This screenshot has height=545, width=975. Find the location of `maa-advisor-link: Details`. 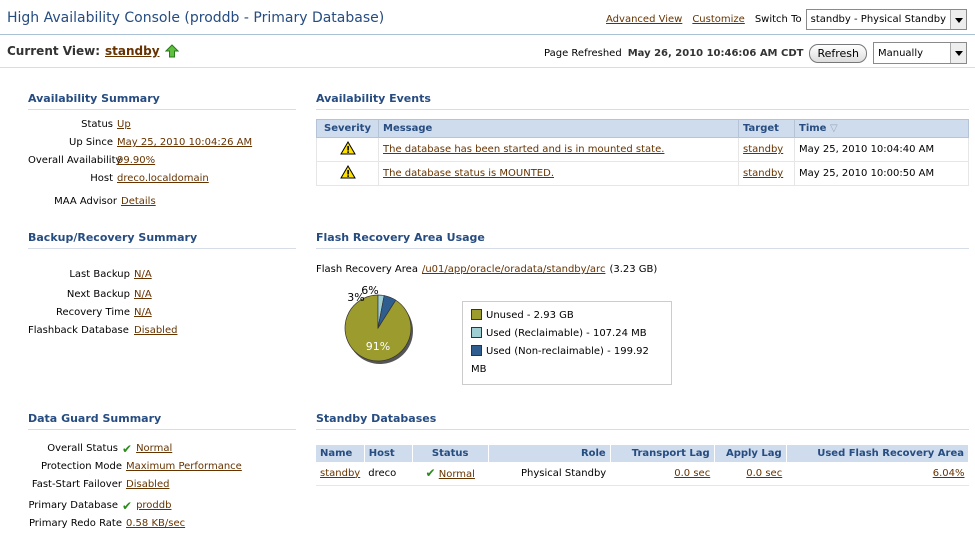

maa-advisor-link: Details is located at coordinates (138, 202).